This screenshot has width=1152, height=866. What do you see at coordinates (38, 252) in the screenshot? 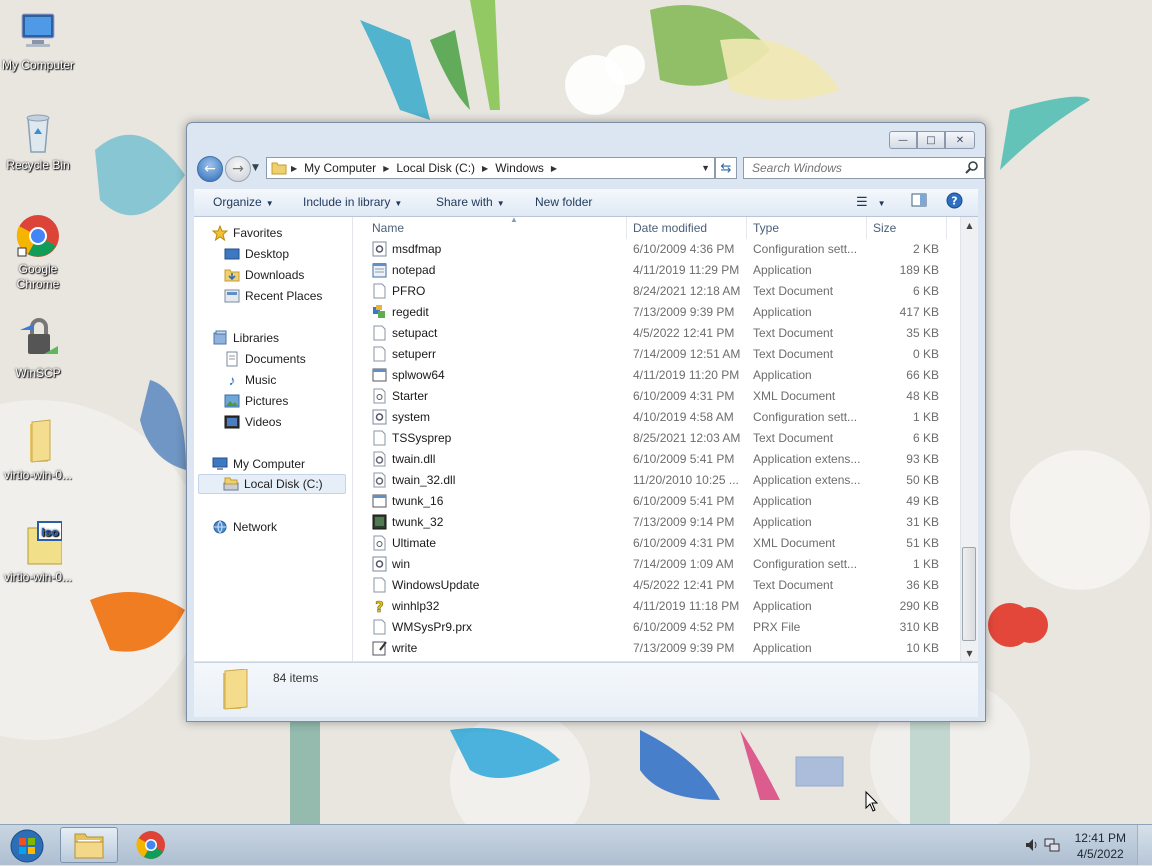
I see `desktop-icon-google-chrome: Google Chrome` at bounding box center [38, 252].